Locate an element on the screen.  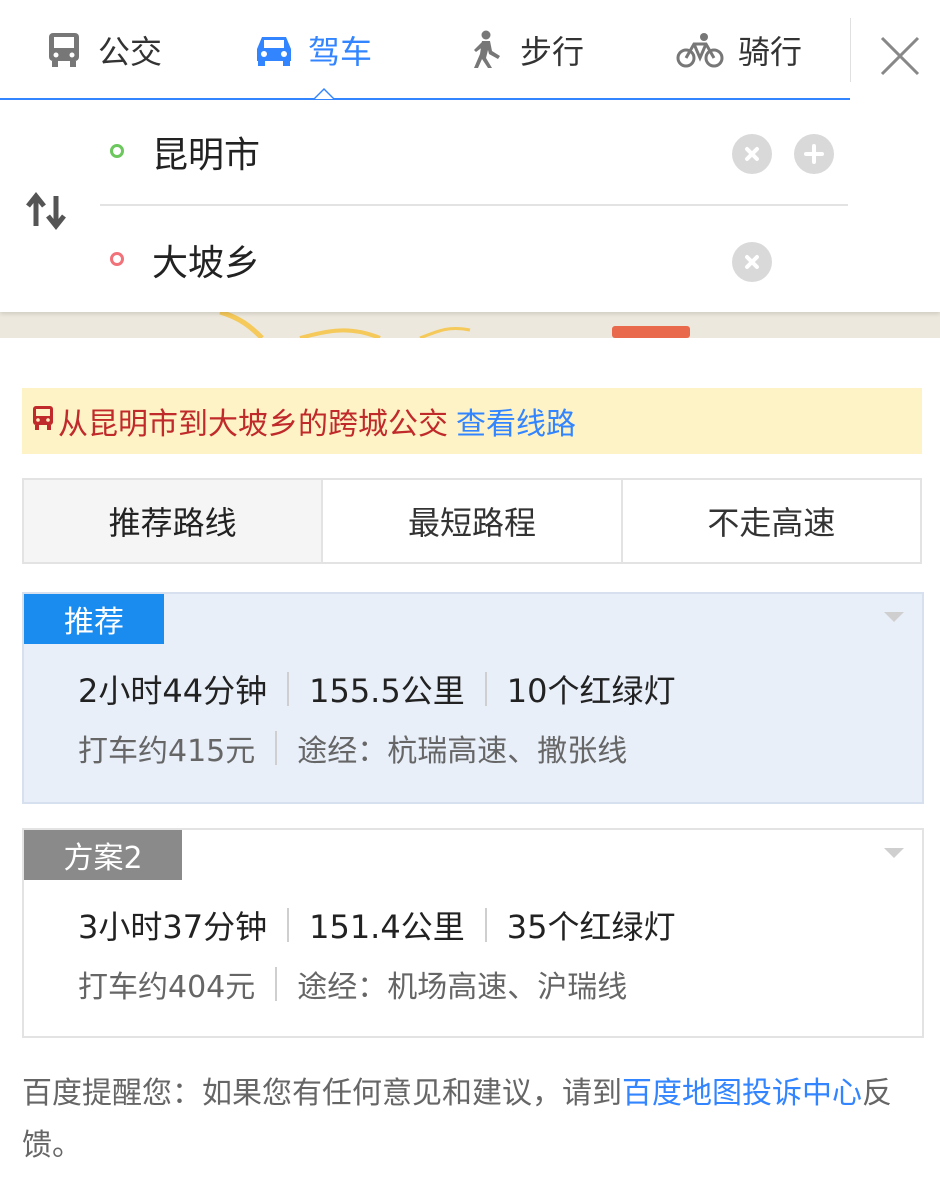
tab-bus-label: 公交 is located at coordinates (130, 52).